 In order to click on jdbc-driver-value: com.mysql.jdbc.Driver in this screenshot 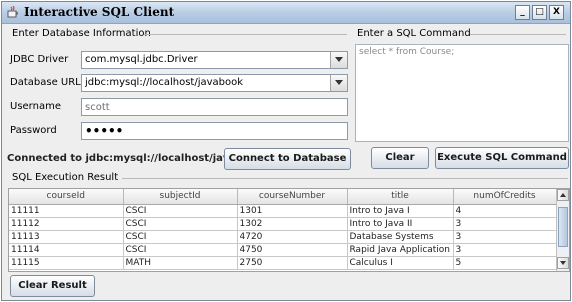, I will do `click(141, 59)`.